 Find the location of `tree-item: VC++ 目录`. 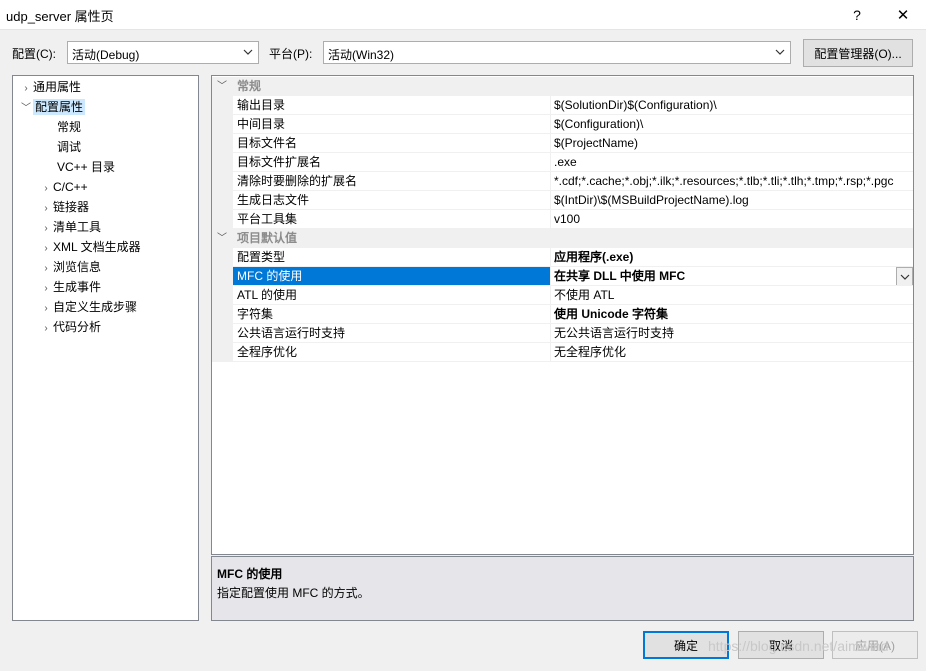

tree-item: VC++ 目录 is located at coordinates (86, 167).